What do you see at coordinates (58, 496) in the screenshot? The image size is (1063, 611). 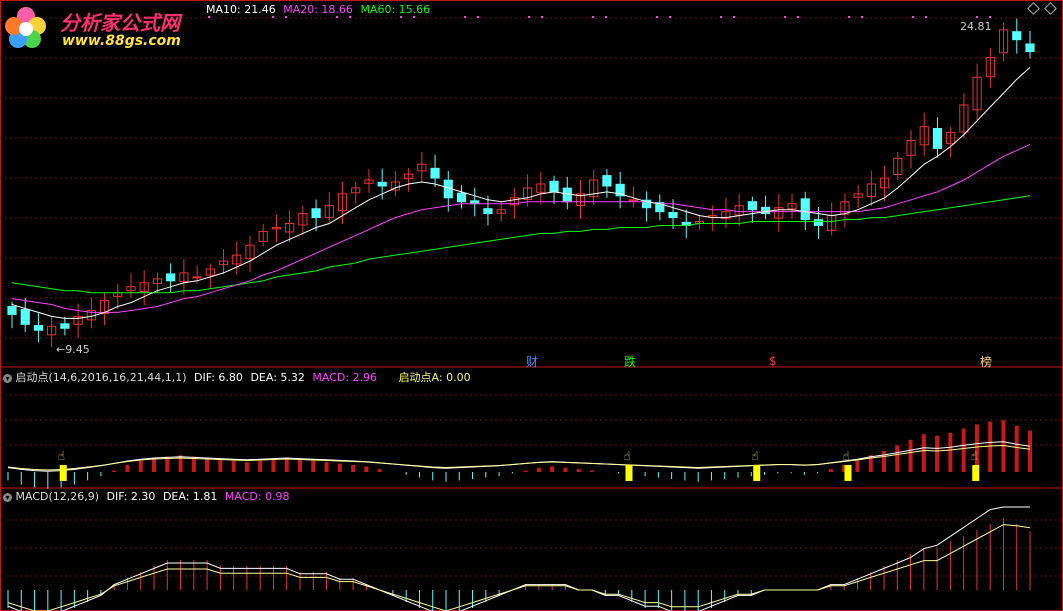 I see `indicator2-name: MACD(12,26,9)` at bounding box center [58, 496].